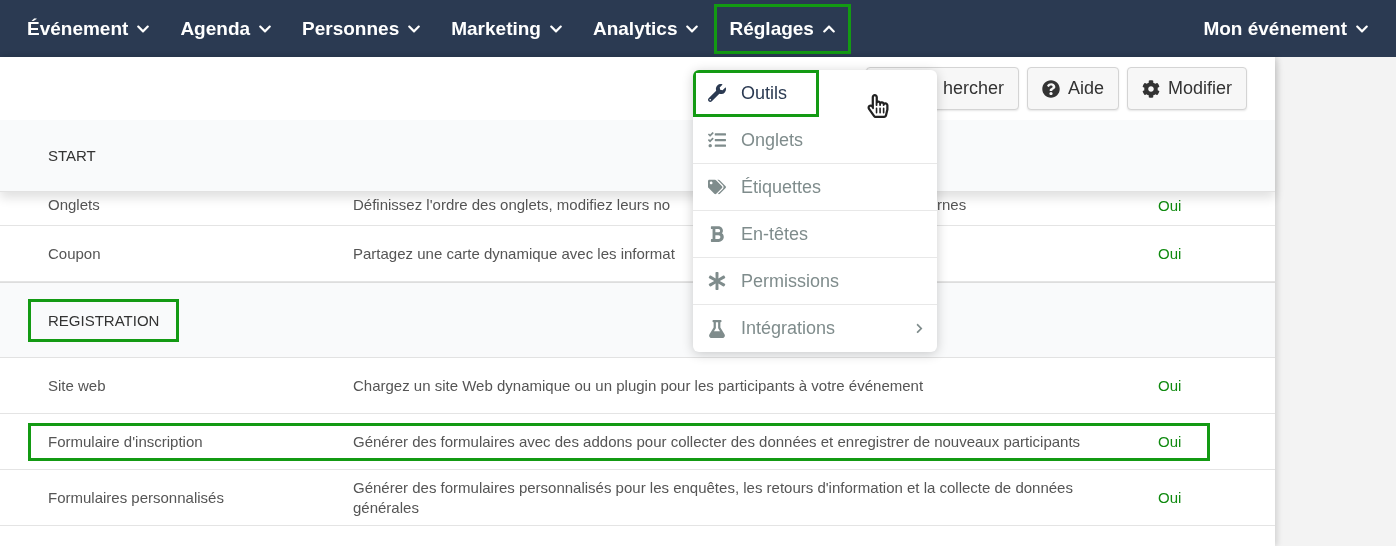 The height and width of the screenshot is (546, 1396). Describe the element at coordinates (756, 93) in the screenshot. I see `menu-item: Outils` at that location.